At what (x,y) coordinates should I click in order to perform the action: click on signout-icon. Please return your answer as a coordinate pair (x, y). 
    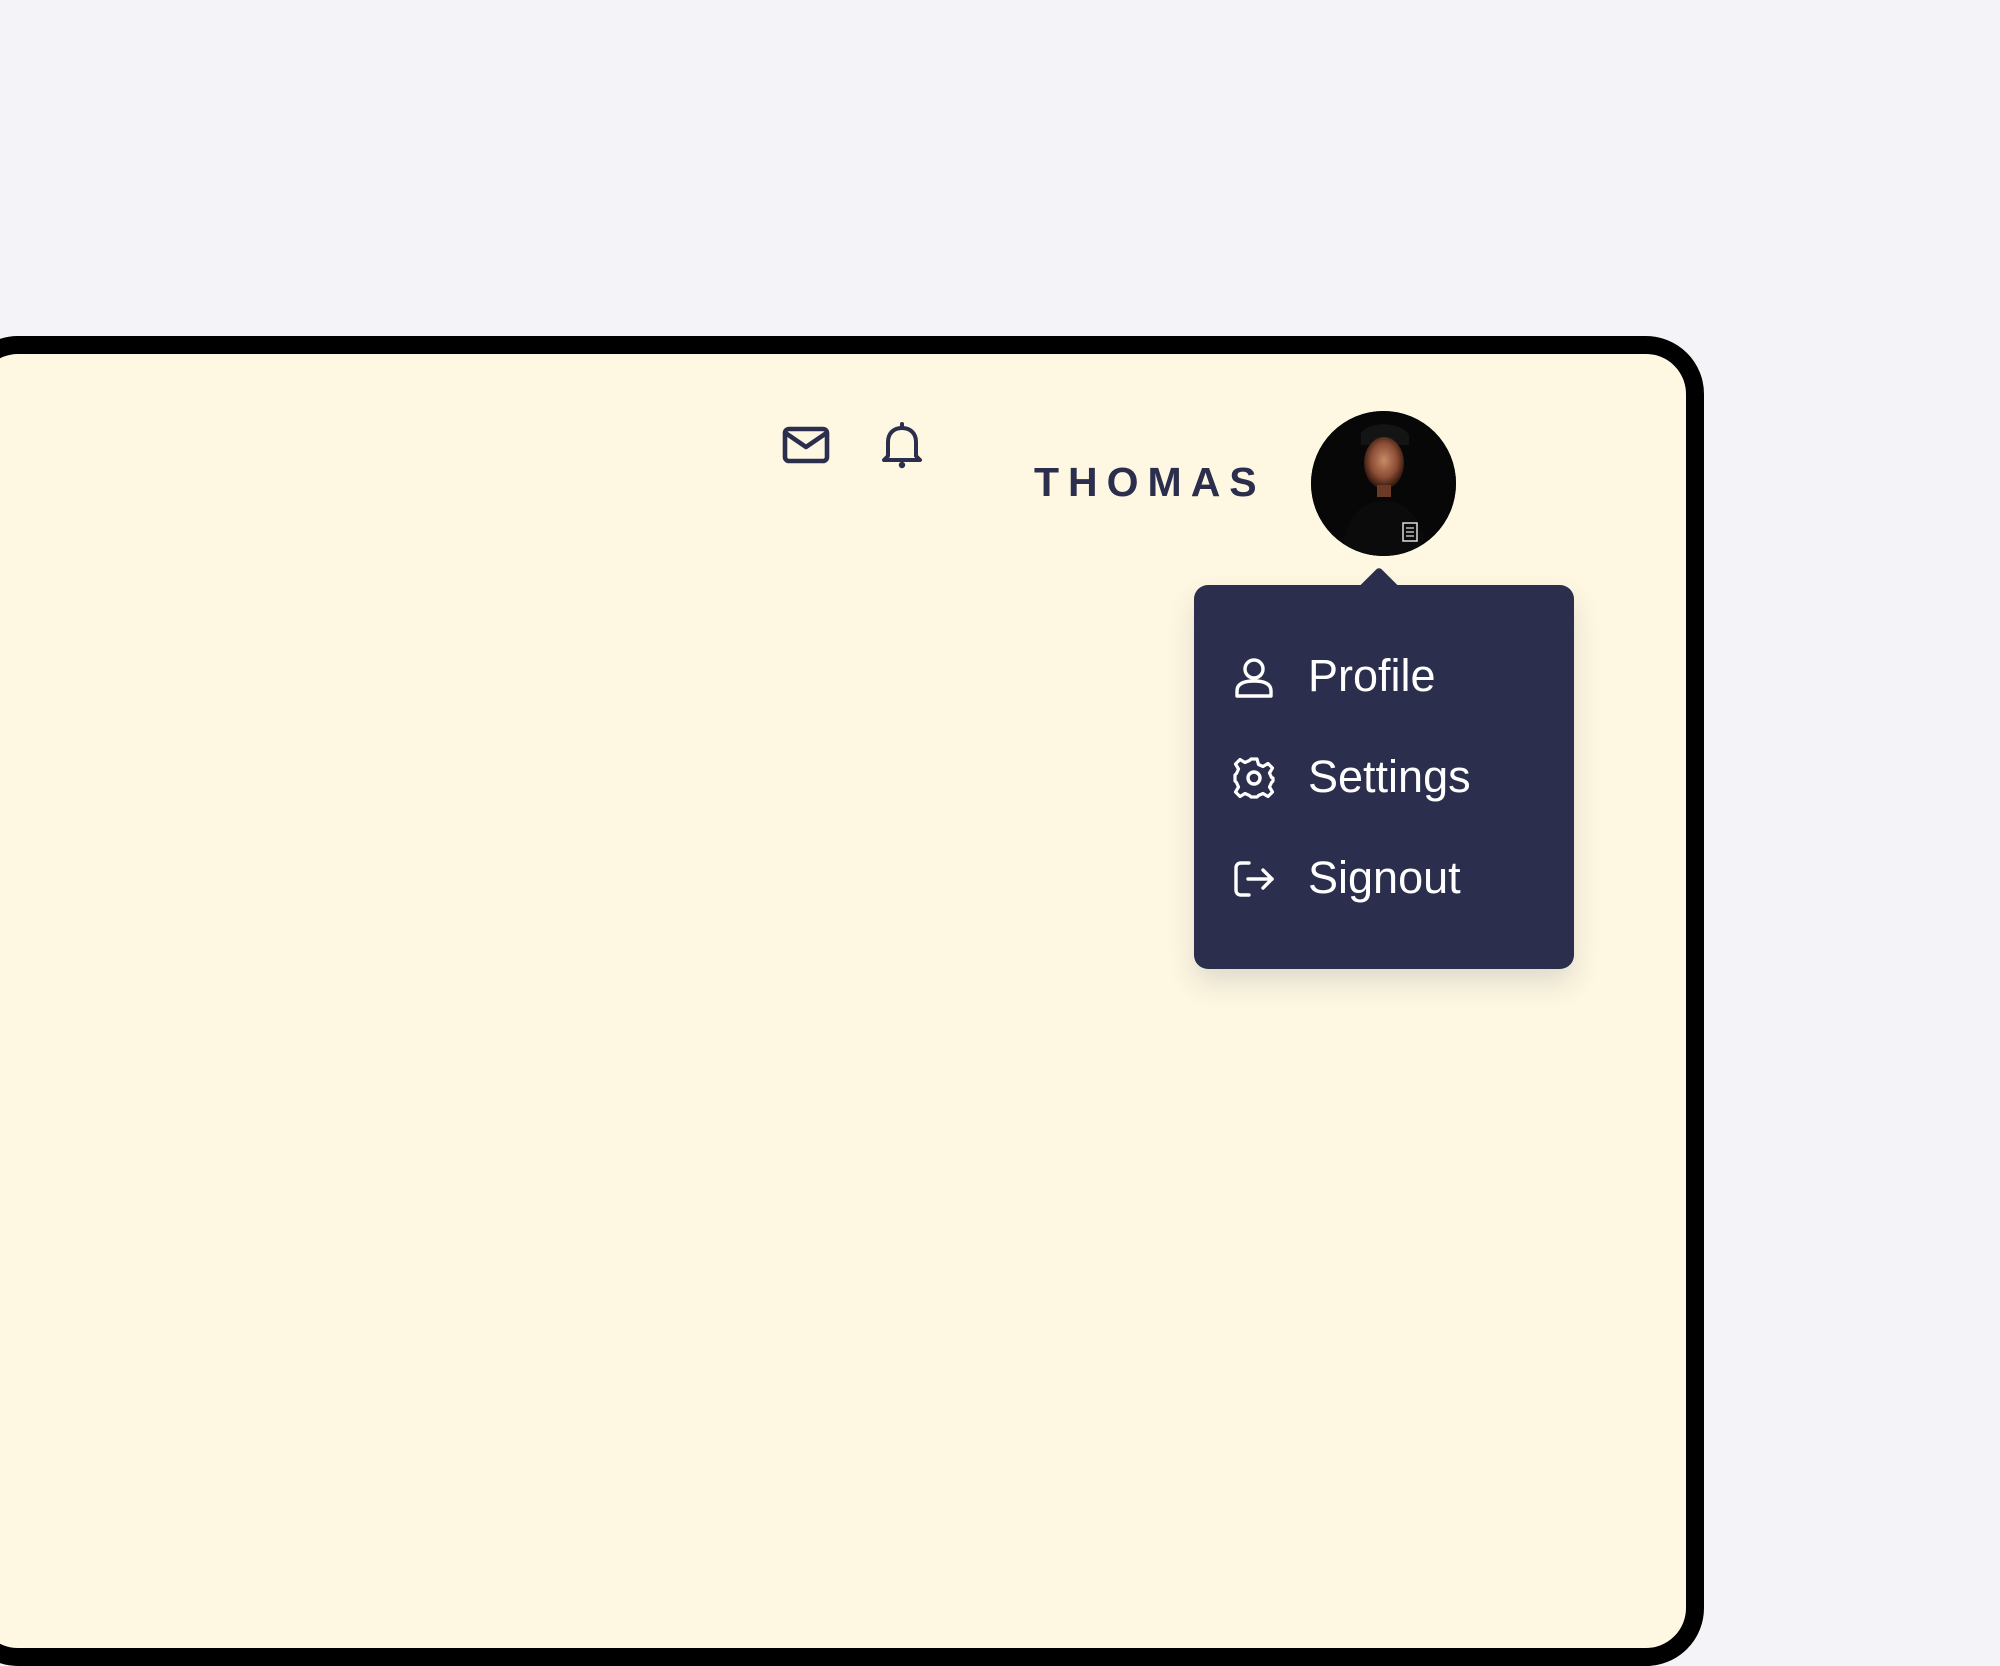
    Looking at the image, I should click on (1254, 879).